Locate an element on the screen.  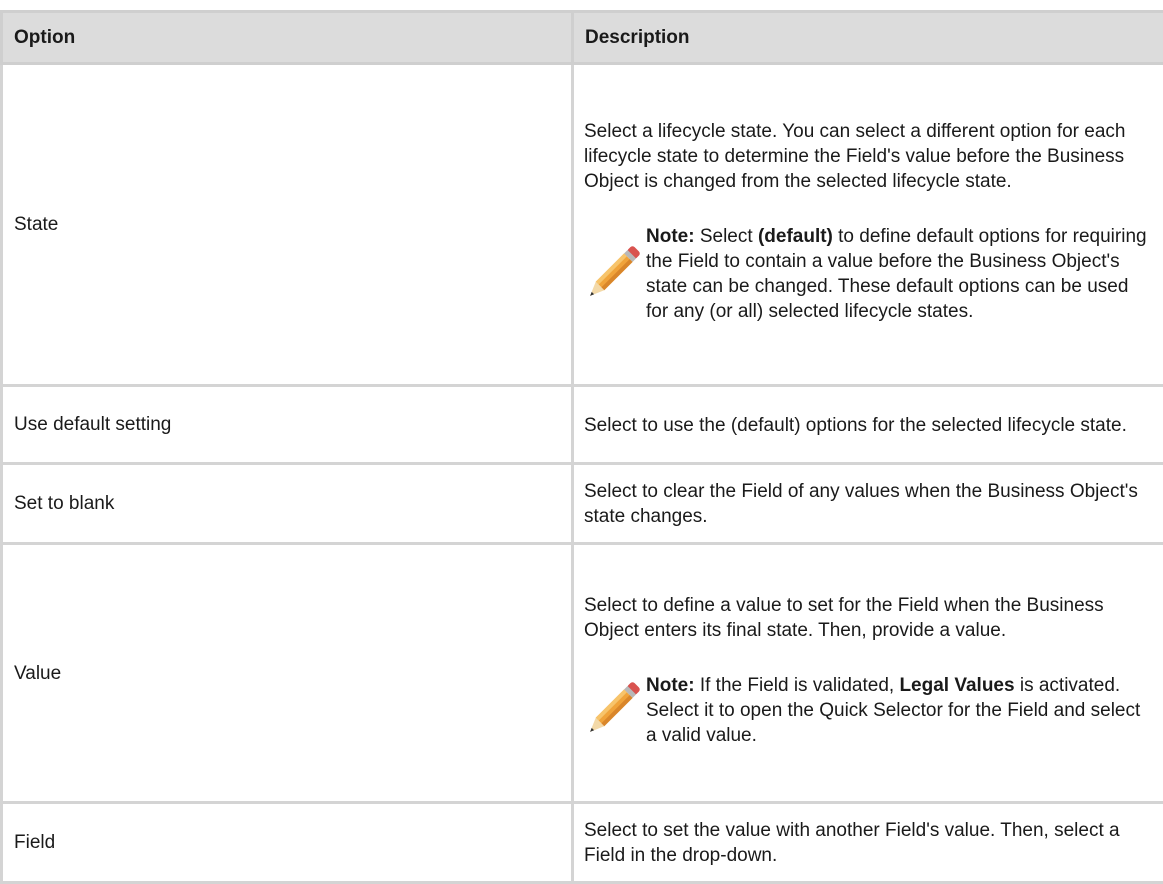
note-text-part: If the Field is validated, is located at coordinates (797, 685).